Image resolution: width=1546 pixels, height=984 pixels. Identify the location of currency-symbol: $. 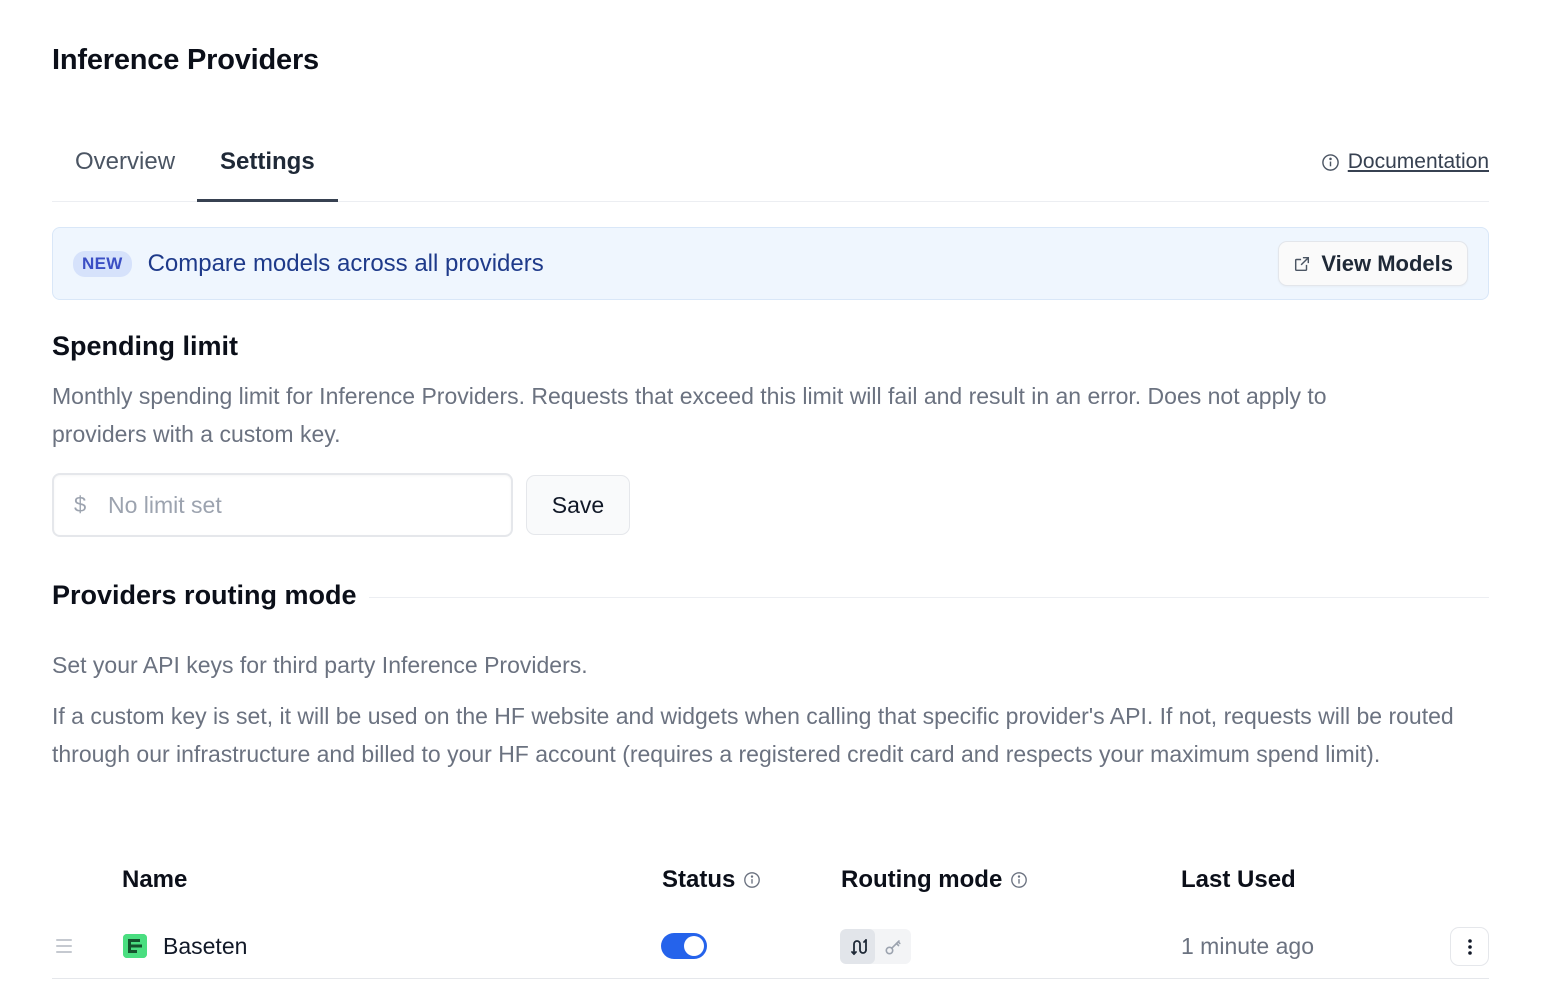
(80, 504).